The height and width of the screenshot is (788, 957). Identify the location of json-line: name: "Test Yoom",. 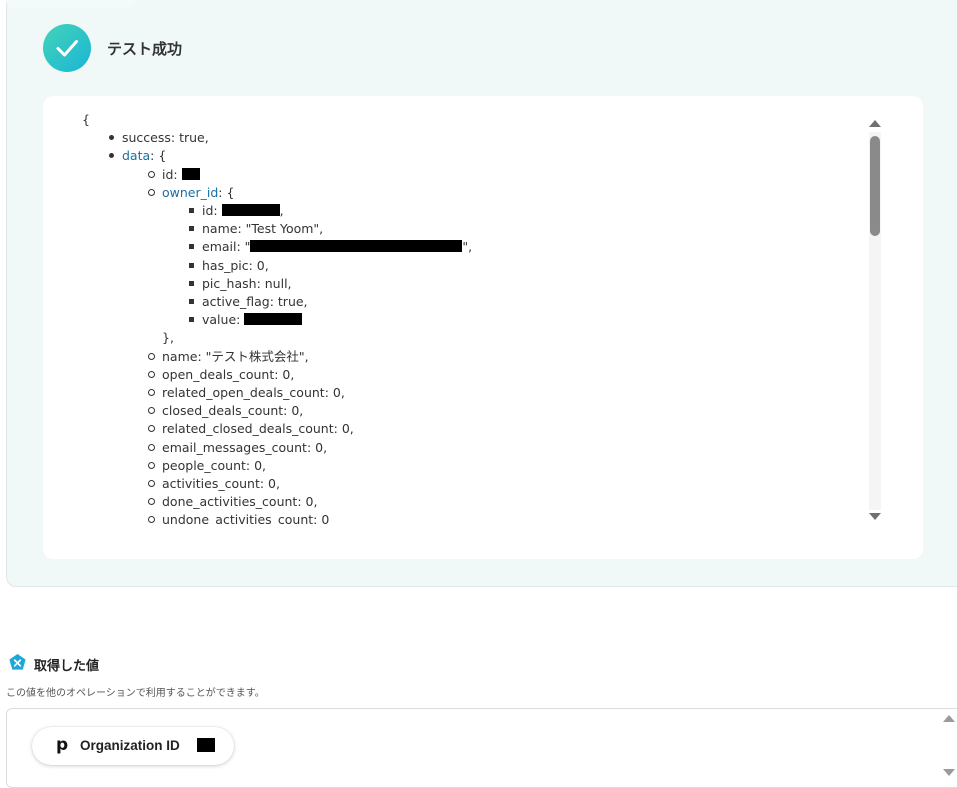
(256, 229).